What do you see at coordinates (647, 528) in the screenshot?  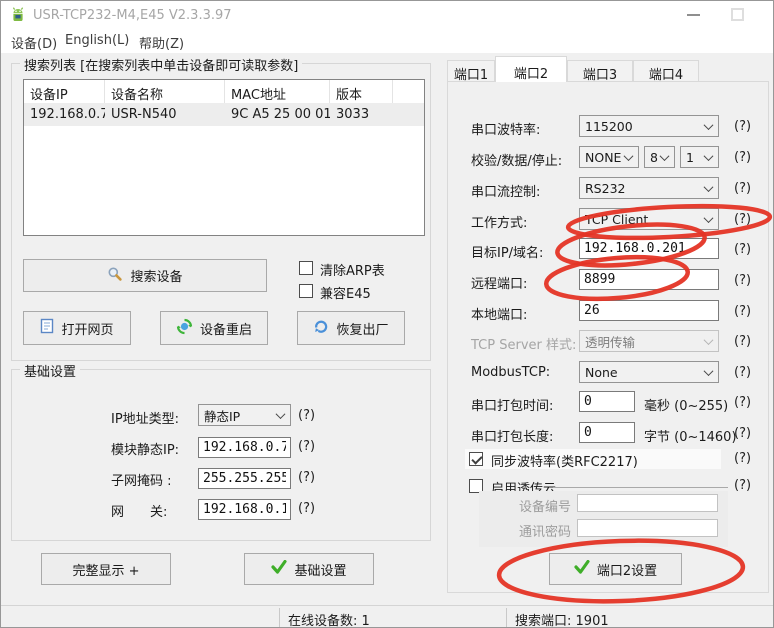 I see `comm-password-input` at bounding box center [647, 528].